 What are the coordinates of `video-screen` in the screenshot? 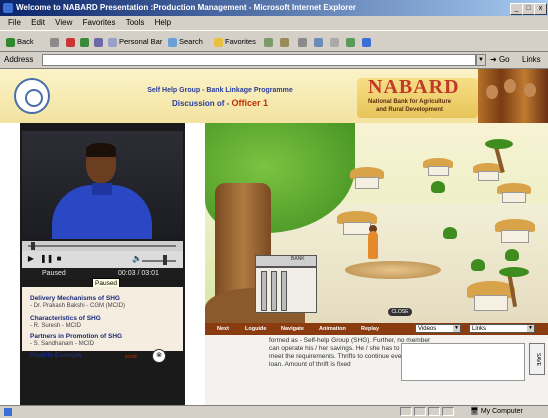 It's located at (102, 185).